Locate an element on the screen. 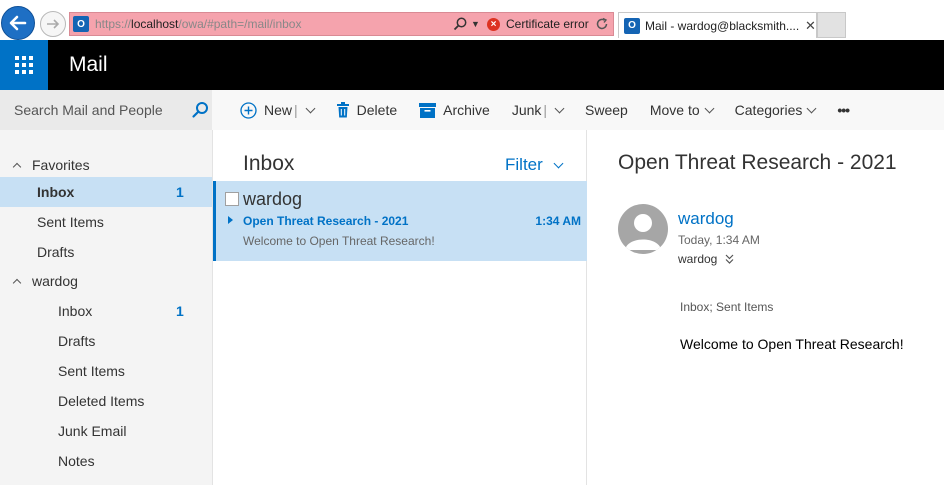  search-input is located at coordinates (101, 110).